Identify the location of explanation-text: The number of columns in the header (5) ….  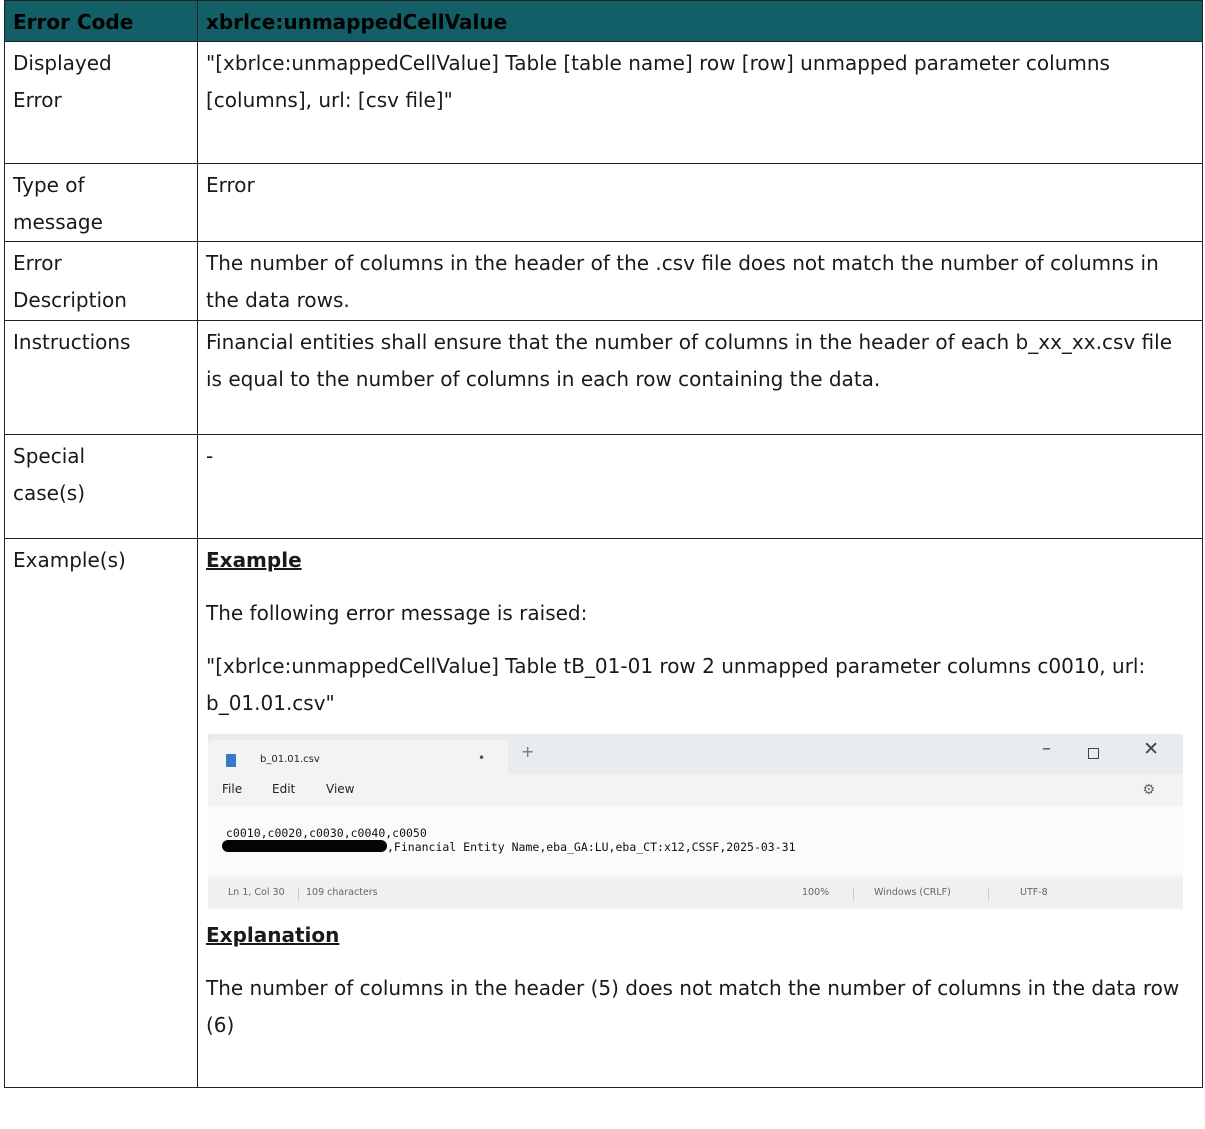
(693, 1006).